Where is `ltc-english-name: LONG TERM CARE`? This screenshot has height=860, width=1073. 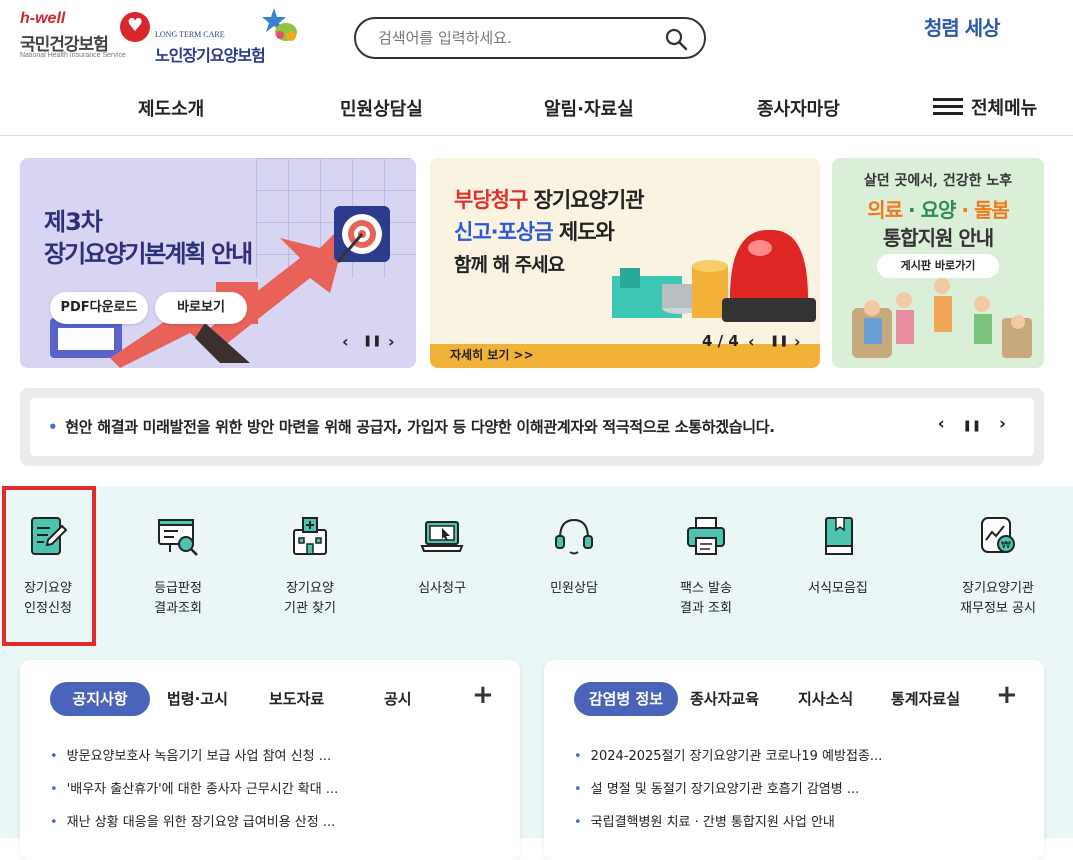
ltc-english-name: LONG TERM CARE is located at coordinates (190, 34).